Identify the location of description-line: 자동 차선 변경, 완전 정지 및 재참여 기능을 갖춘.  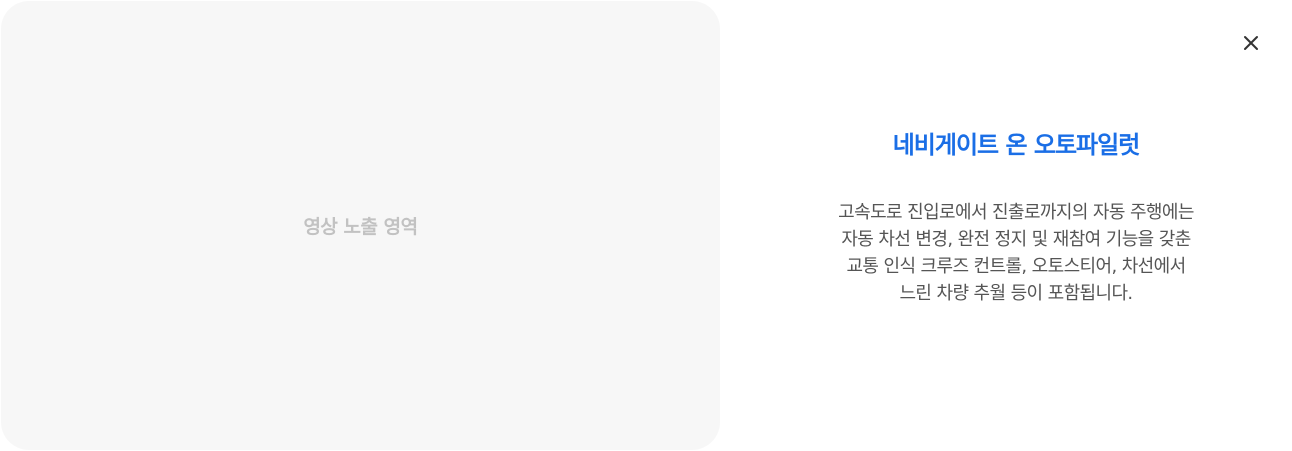
(1016, 239).